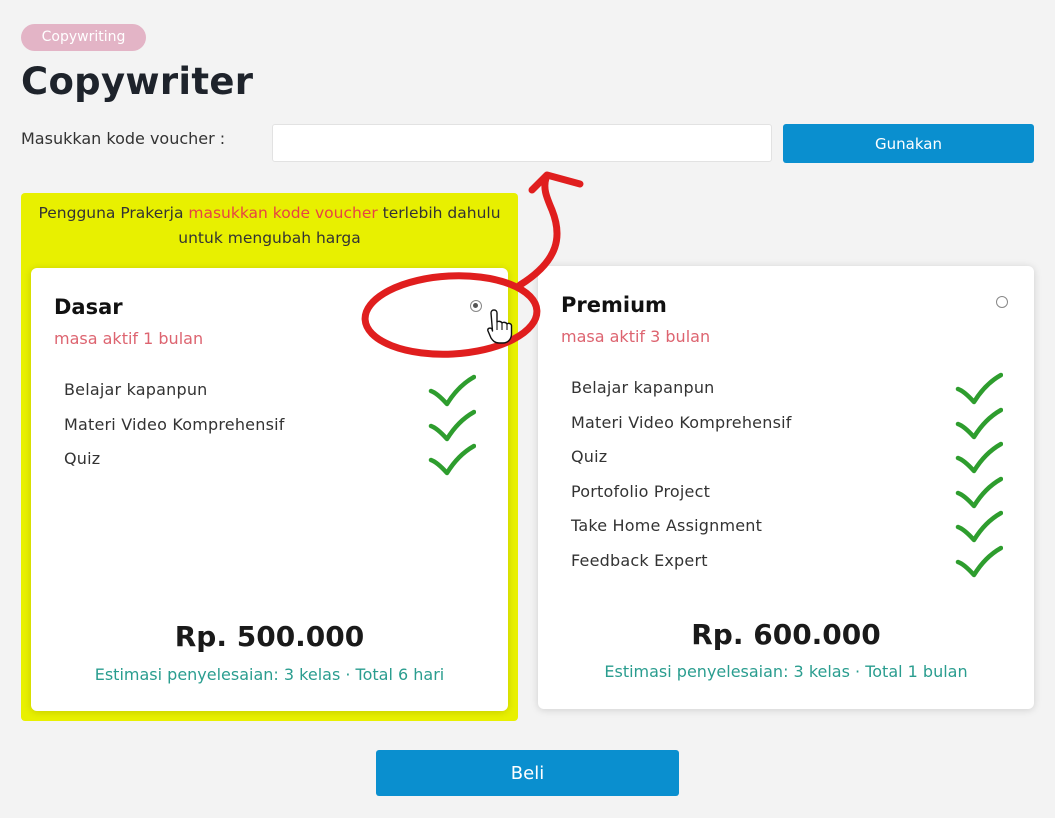  I want to click on plan-radio-dasar, so click(476, 306).